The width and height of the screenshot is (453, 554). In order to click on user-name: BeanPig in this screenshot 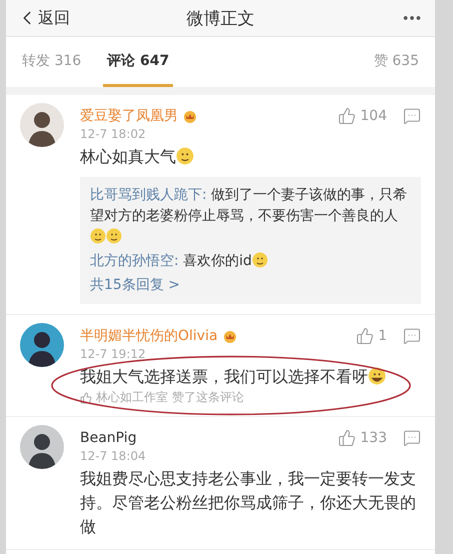, I will do `click(108, 438)`.